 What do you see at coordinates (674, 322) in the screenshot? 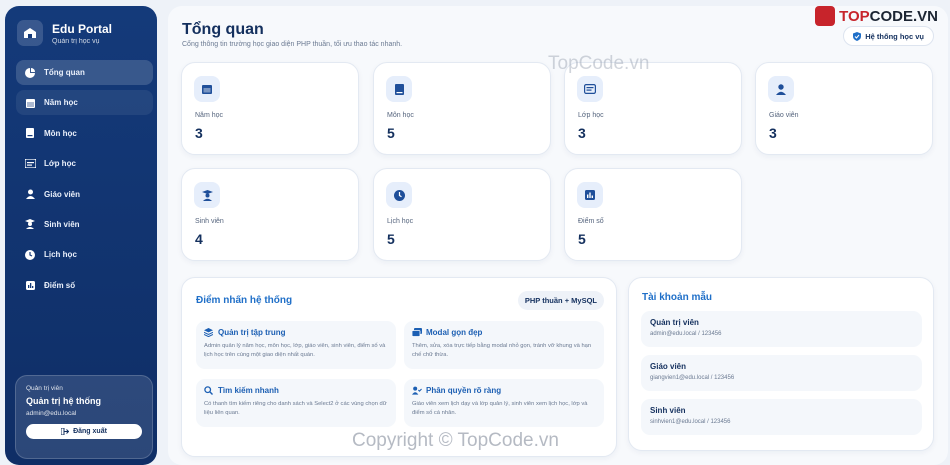
I see `account-name: Quản trị viên` at bounding box center [674, 322].